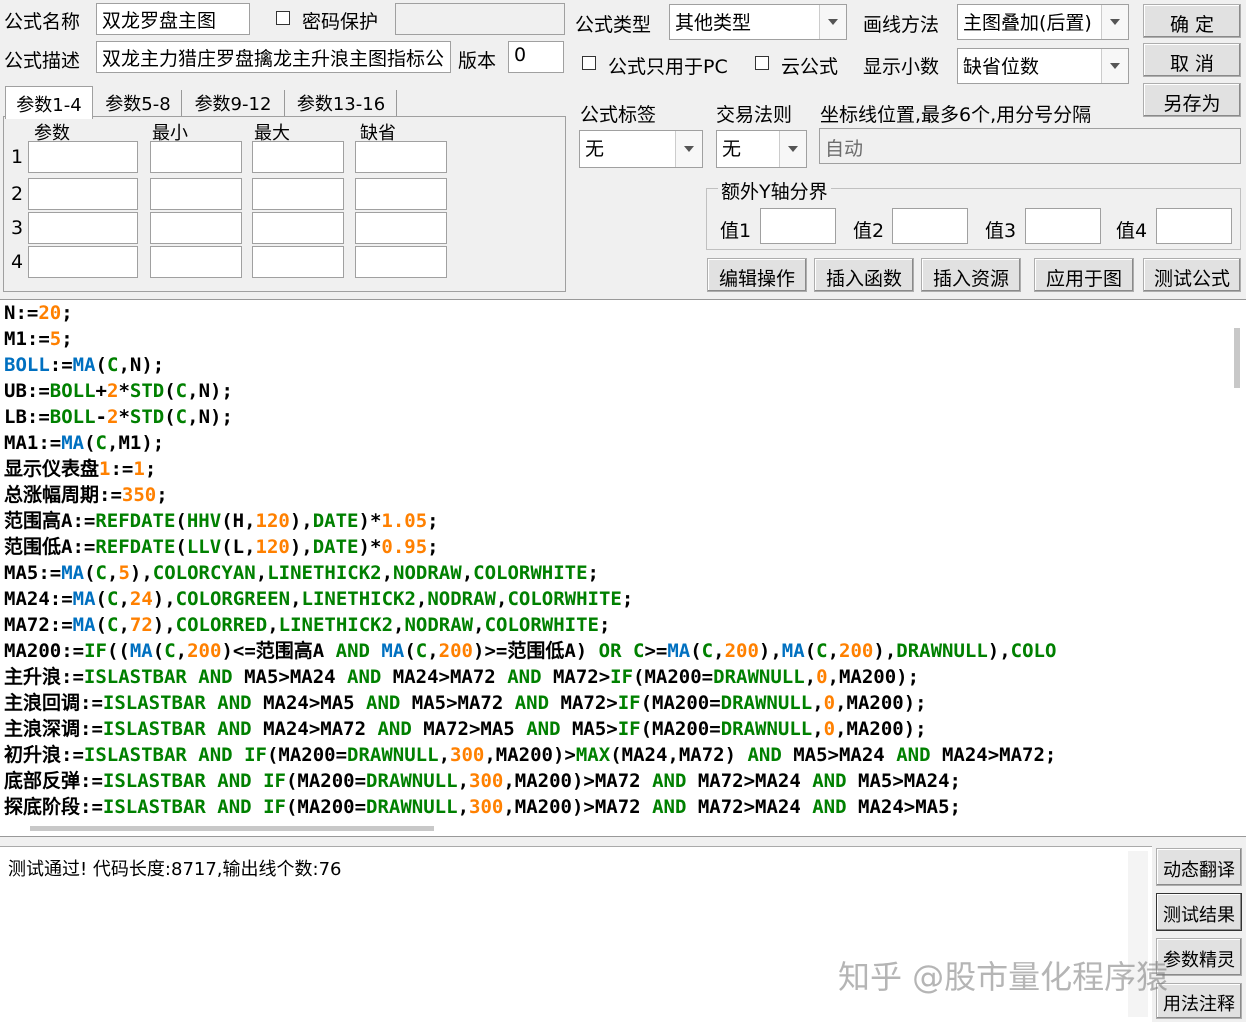 This screenshot has height=1022, width=1246. I want to click on tag-select: 无, so click(641, 149).